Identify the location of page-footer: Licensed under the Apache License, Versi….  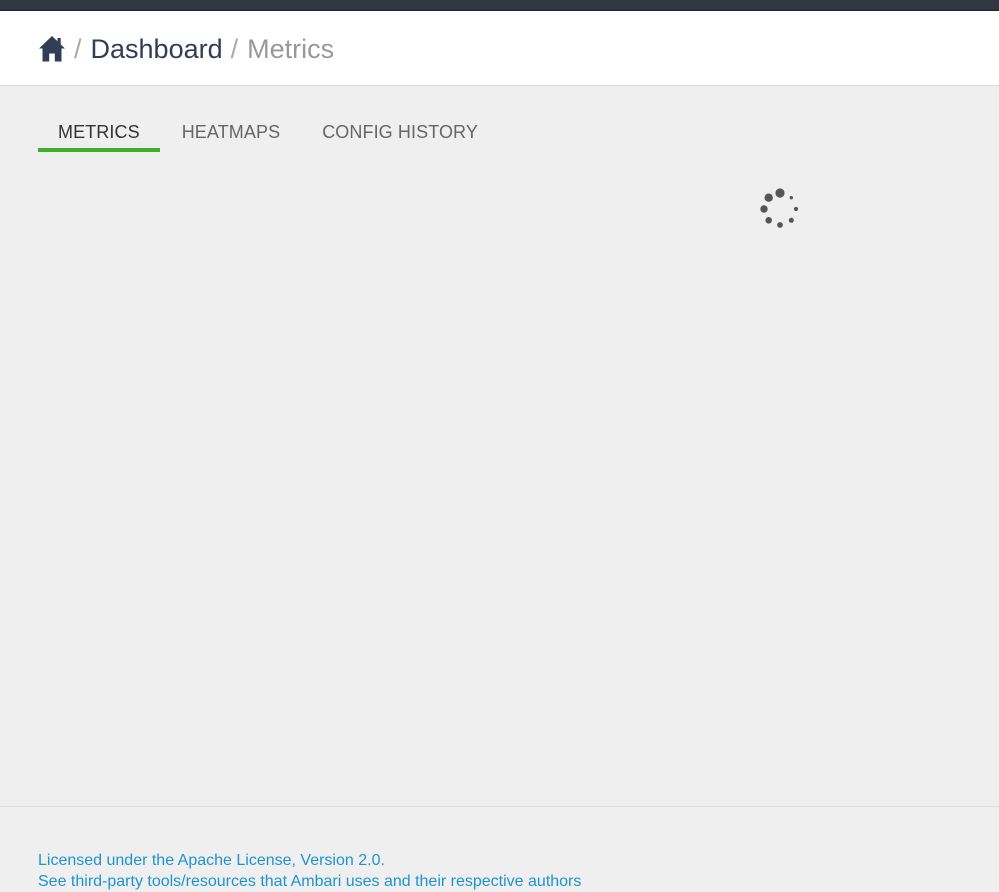
(499, 848).